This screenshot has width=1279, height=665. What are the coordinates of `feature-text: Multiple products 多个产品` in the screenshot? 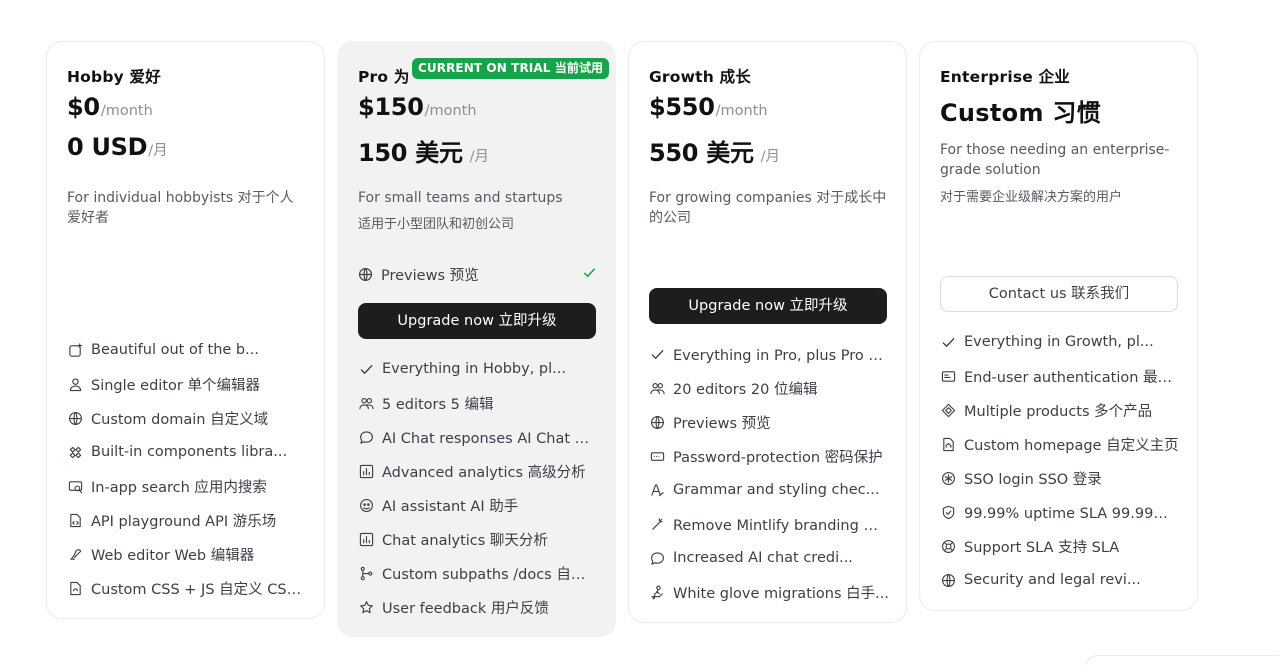 It's located at (1058, 411).